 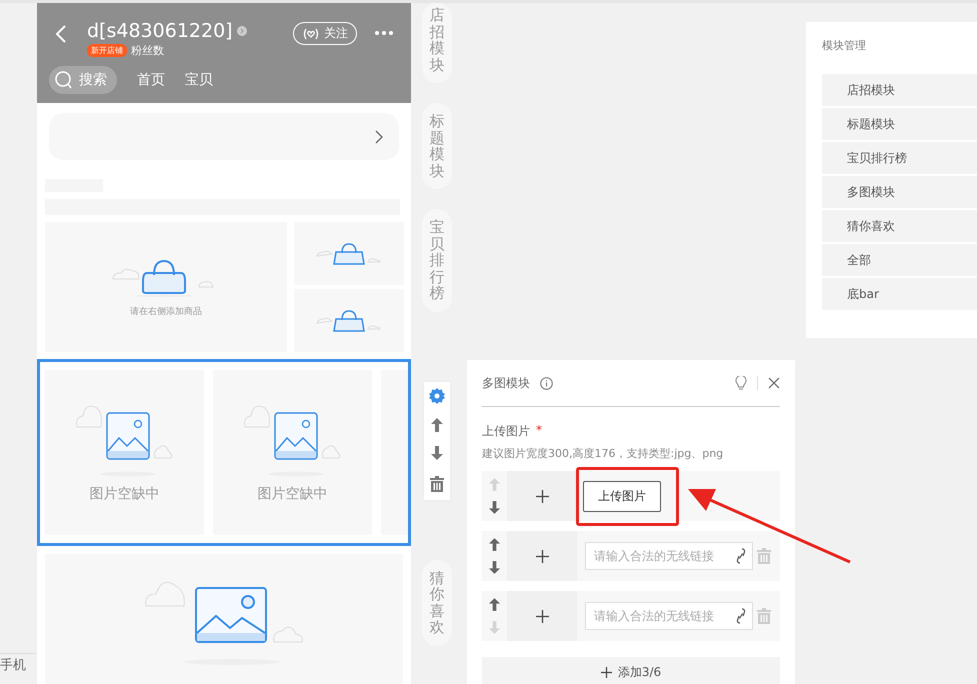 I want to click on field-label: 上传图片, so click(x=506, y=431).